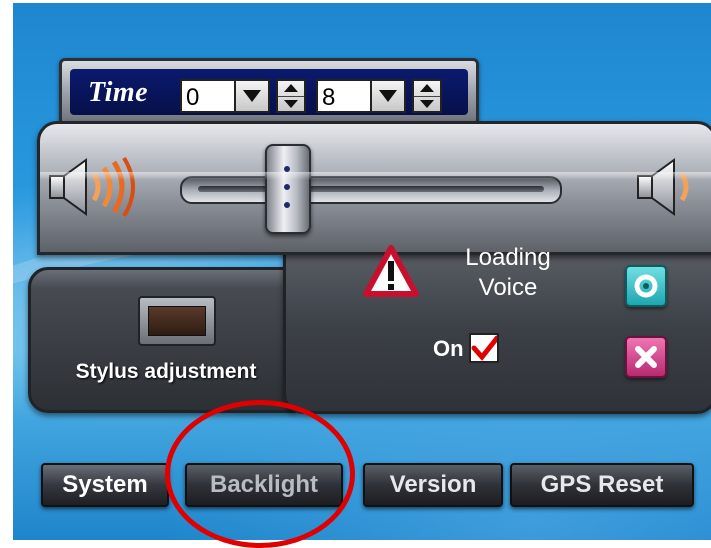 This screenshot has width=711, height=548. What do you see at coordinates (371, 190) in the screenshot?
I see `volume-slider-track` at bounding box center [371, 190].